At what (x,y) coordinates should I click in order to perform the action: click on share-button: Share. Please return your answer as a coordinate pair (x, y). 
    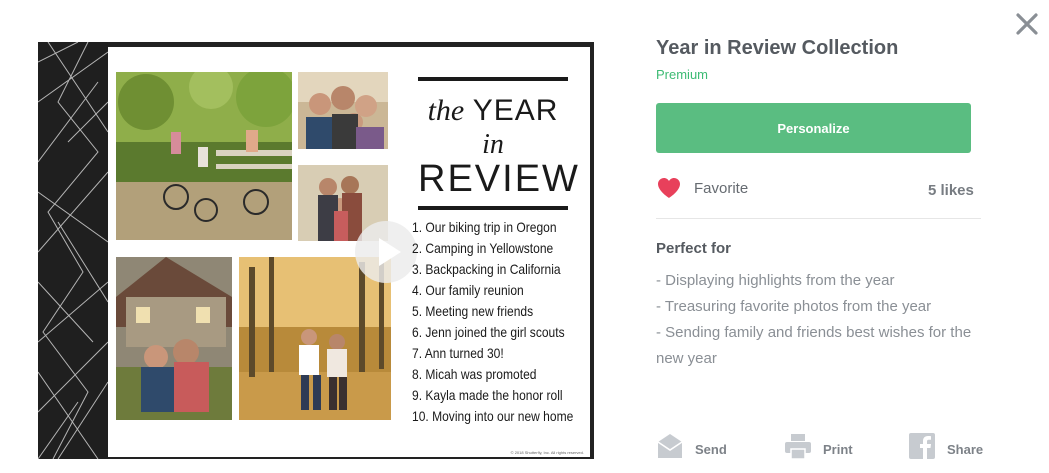
    Looking at the image, I should click on (945, 446).